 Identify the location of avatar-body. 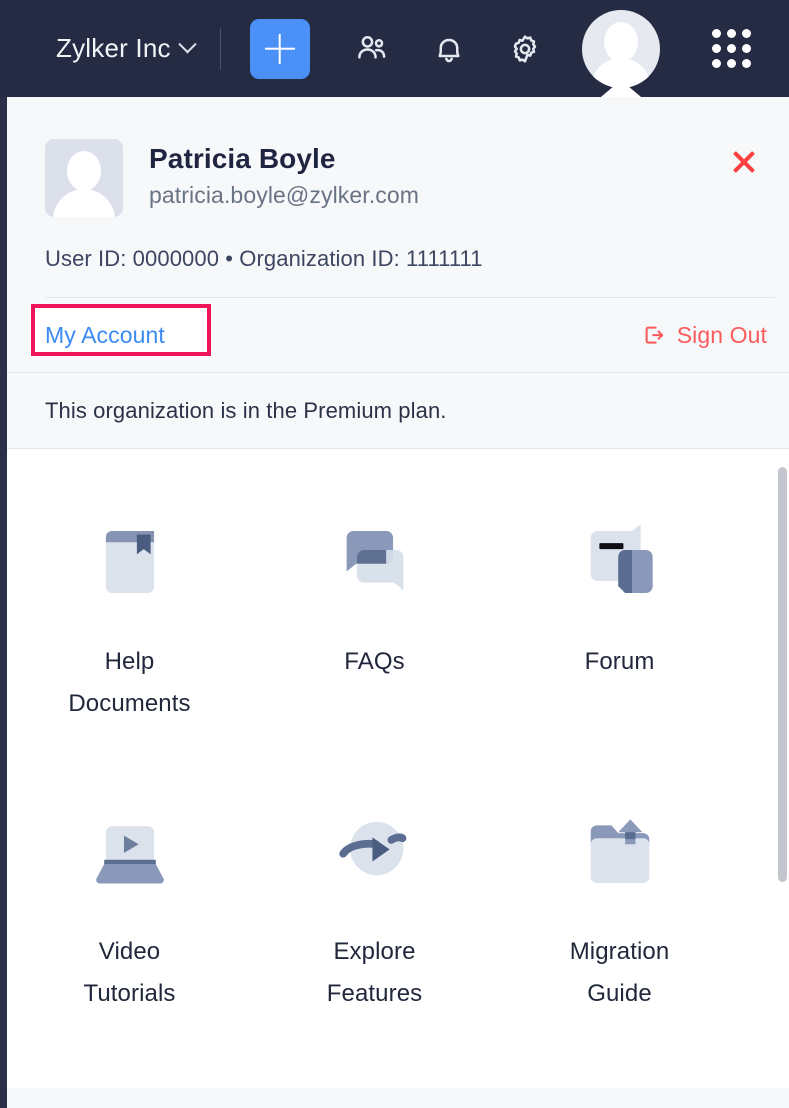
(84, 203).